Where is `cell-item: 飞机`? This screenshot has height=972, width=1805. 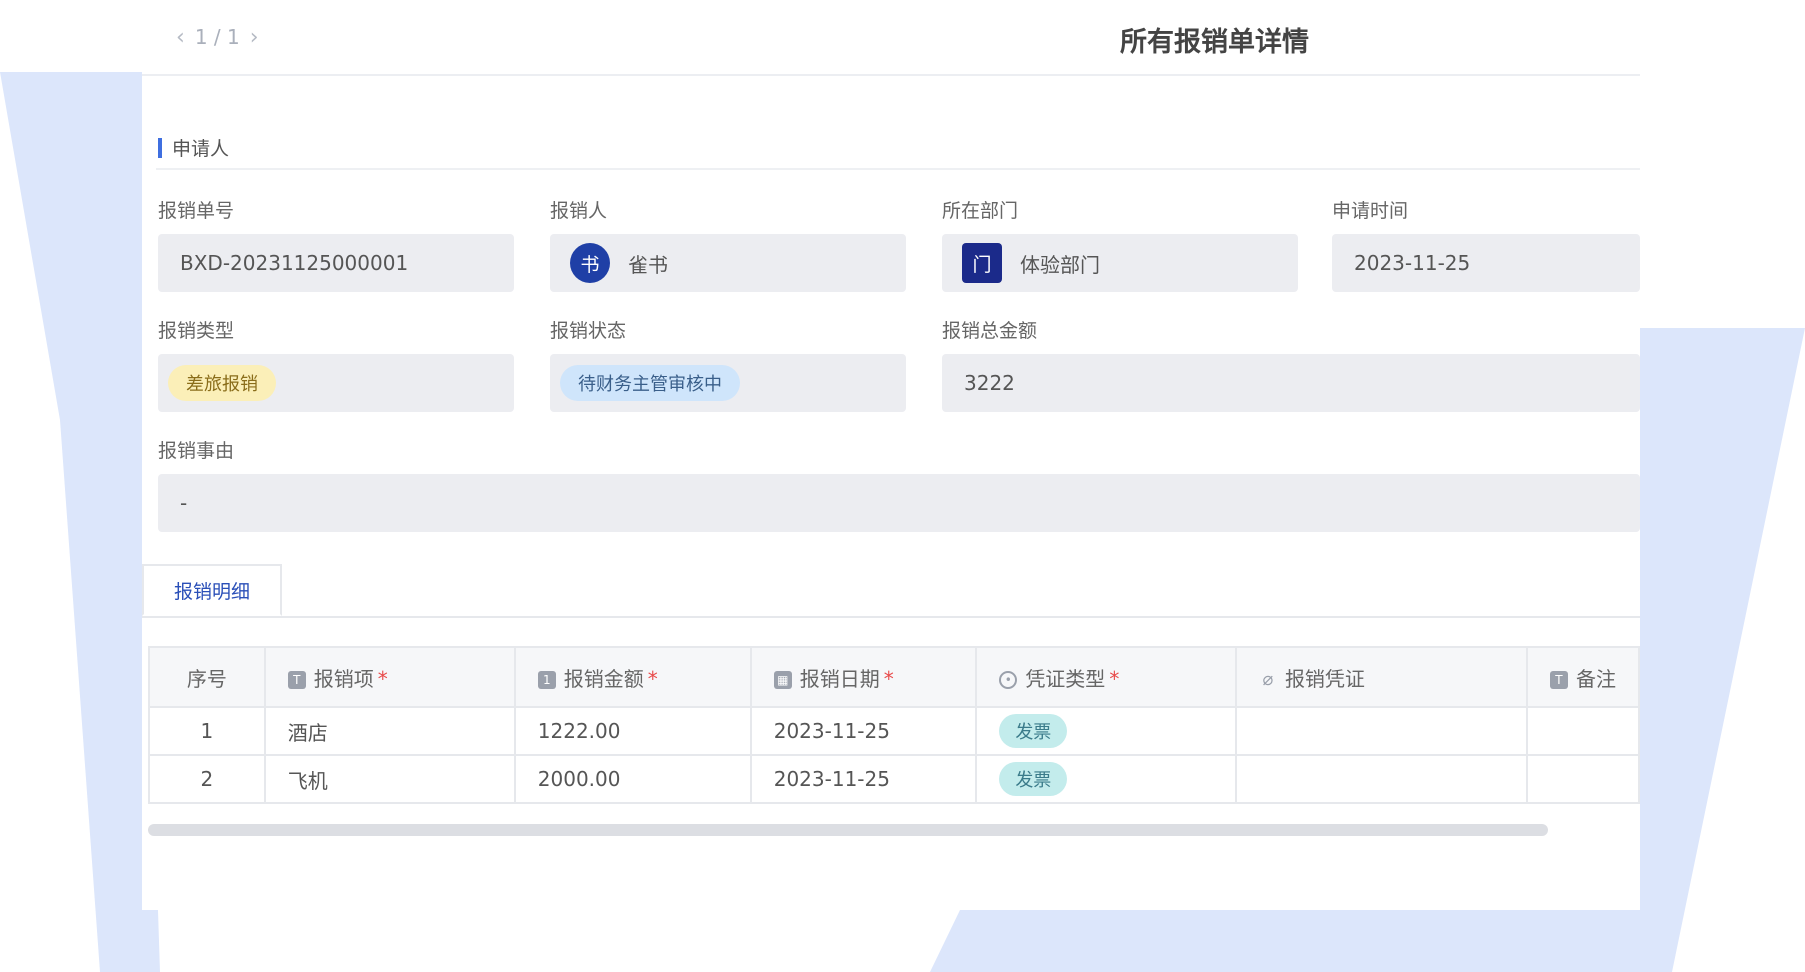 cell-item: 飞机 is located at coordinates (389, 779).